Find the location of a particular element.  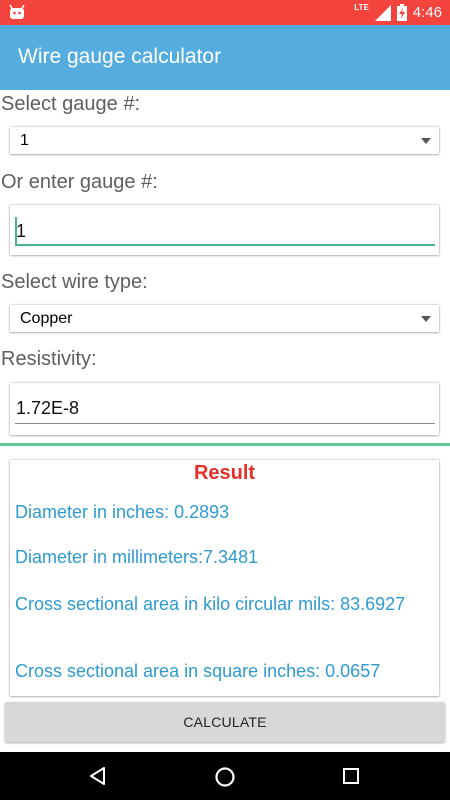

gauge-spinner-value: 1 is located at coordinates (24, 140).